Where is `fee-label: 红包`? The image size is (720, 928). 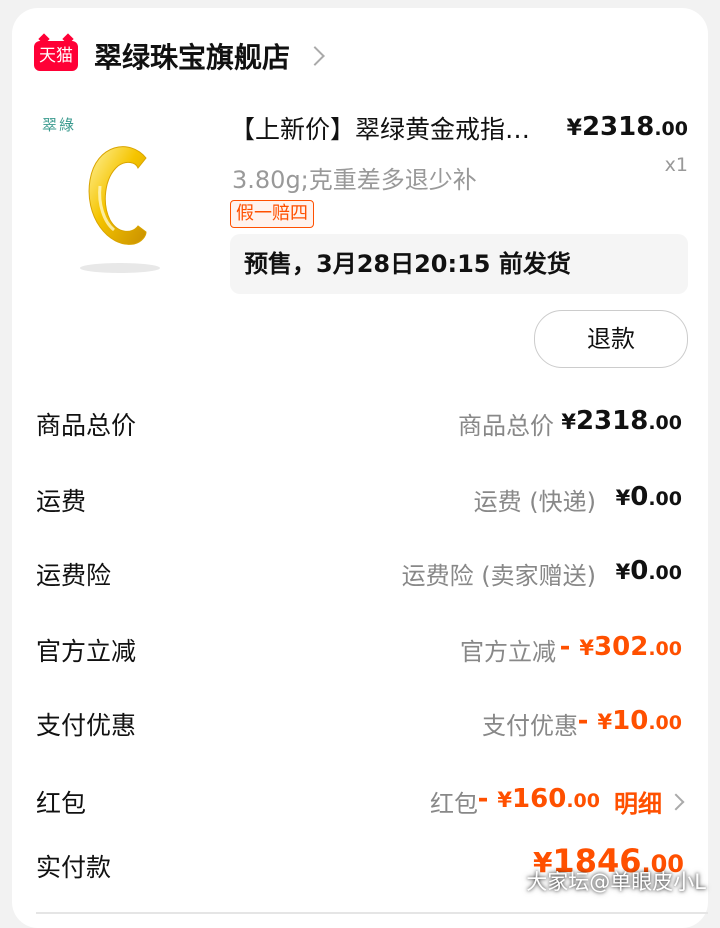 fee-label: 红包 is located at coordinates (61, 803).